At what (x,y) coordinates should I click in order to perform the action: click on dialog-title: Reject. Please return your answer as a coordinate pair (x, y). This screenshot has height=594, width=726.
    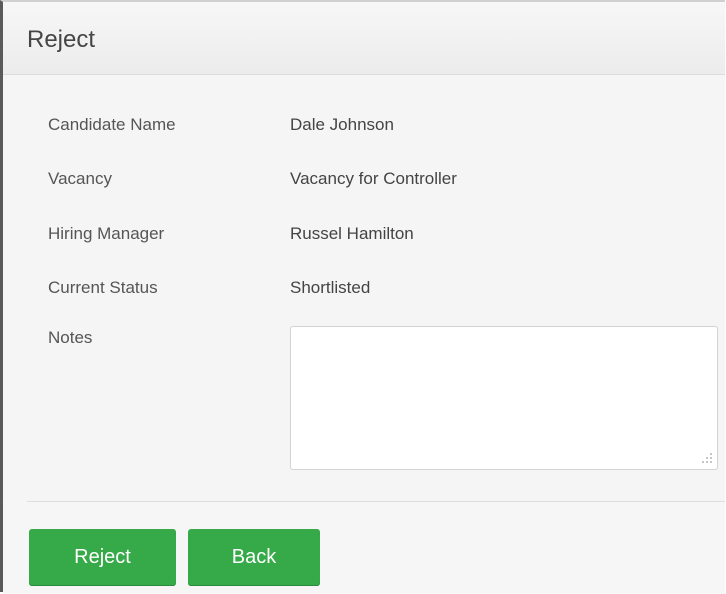
    Looking at the image, I should click on (61, 39).